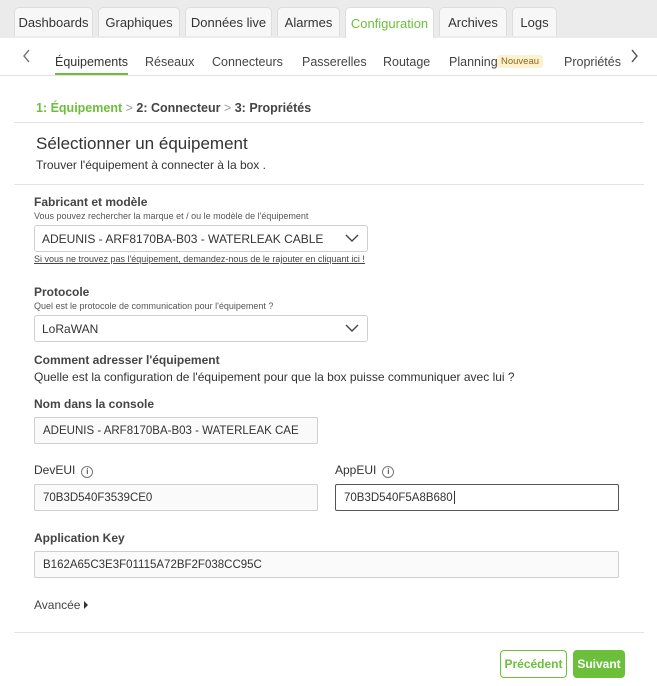 Image resolution: width=657 pixels, height=686 pixels. What do you see at coordinates (26, 57) in the screenshot?
I see `chevron-left-icon` at bounding box center [26, 57].